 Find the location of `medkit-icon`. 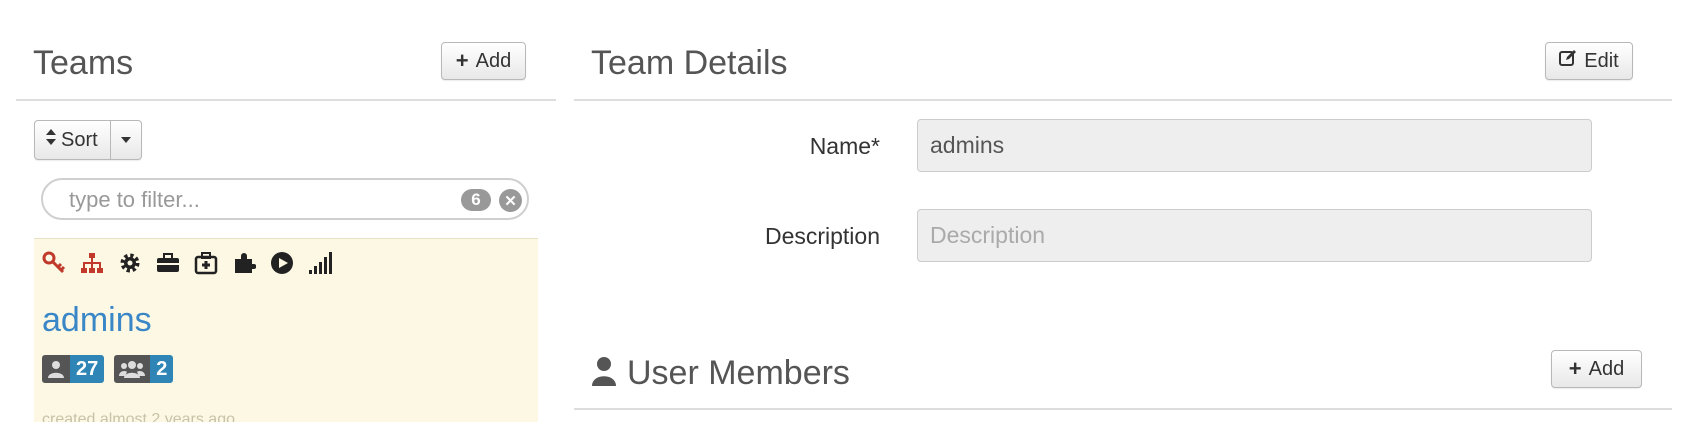

medkit-icon is located at coordinates (206, 263).